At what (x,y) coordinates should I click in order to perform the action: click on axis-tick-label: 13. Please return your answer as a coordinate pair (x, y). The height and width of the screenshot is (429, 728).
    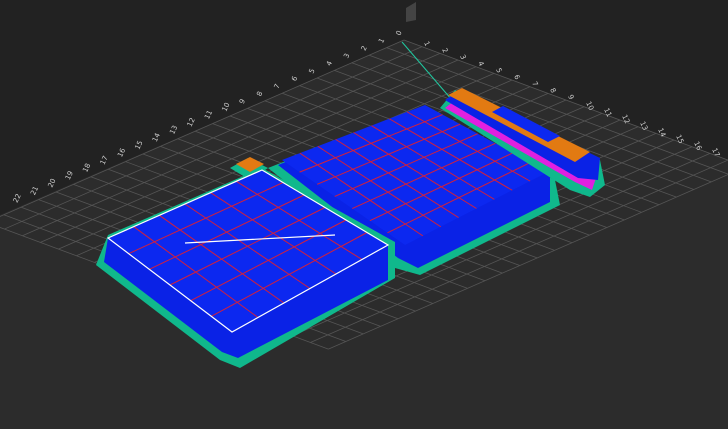
    Looking at the image, I should click on (173, 129).